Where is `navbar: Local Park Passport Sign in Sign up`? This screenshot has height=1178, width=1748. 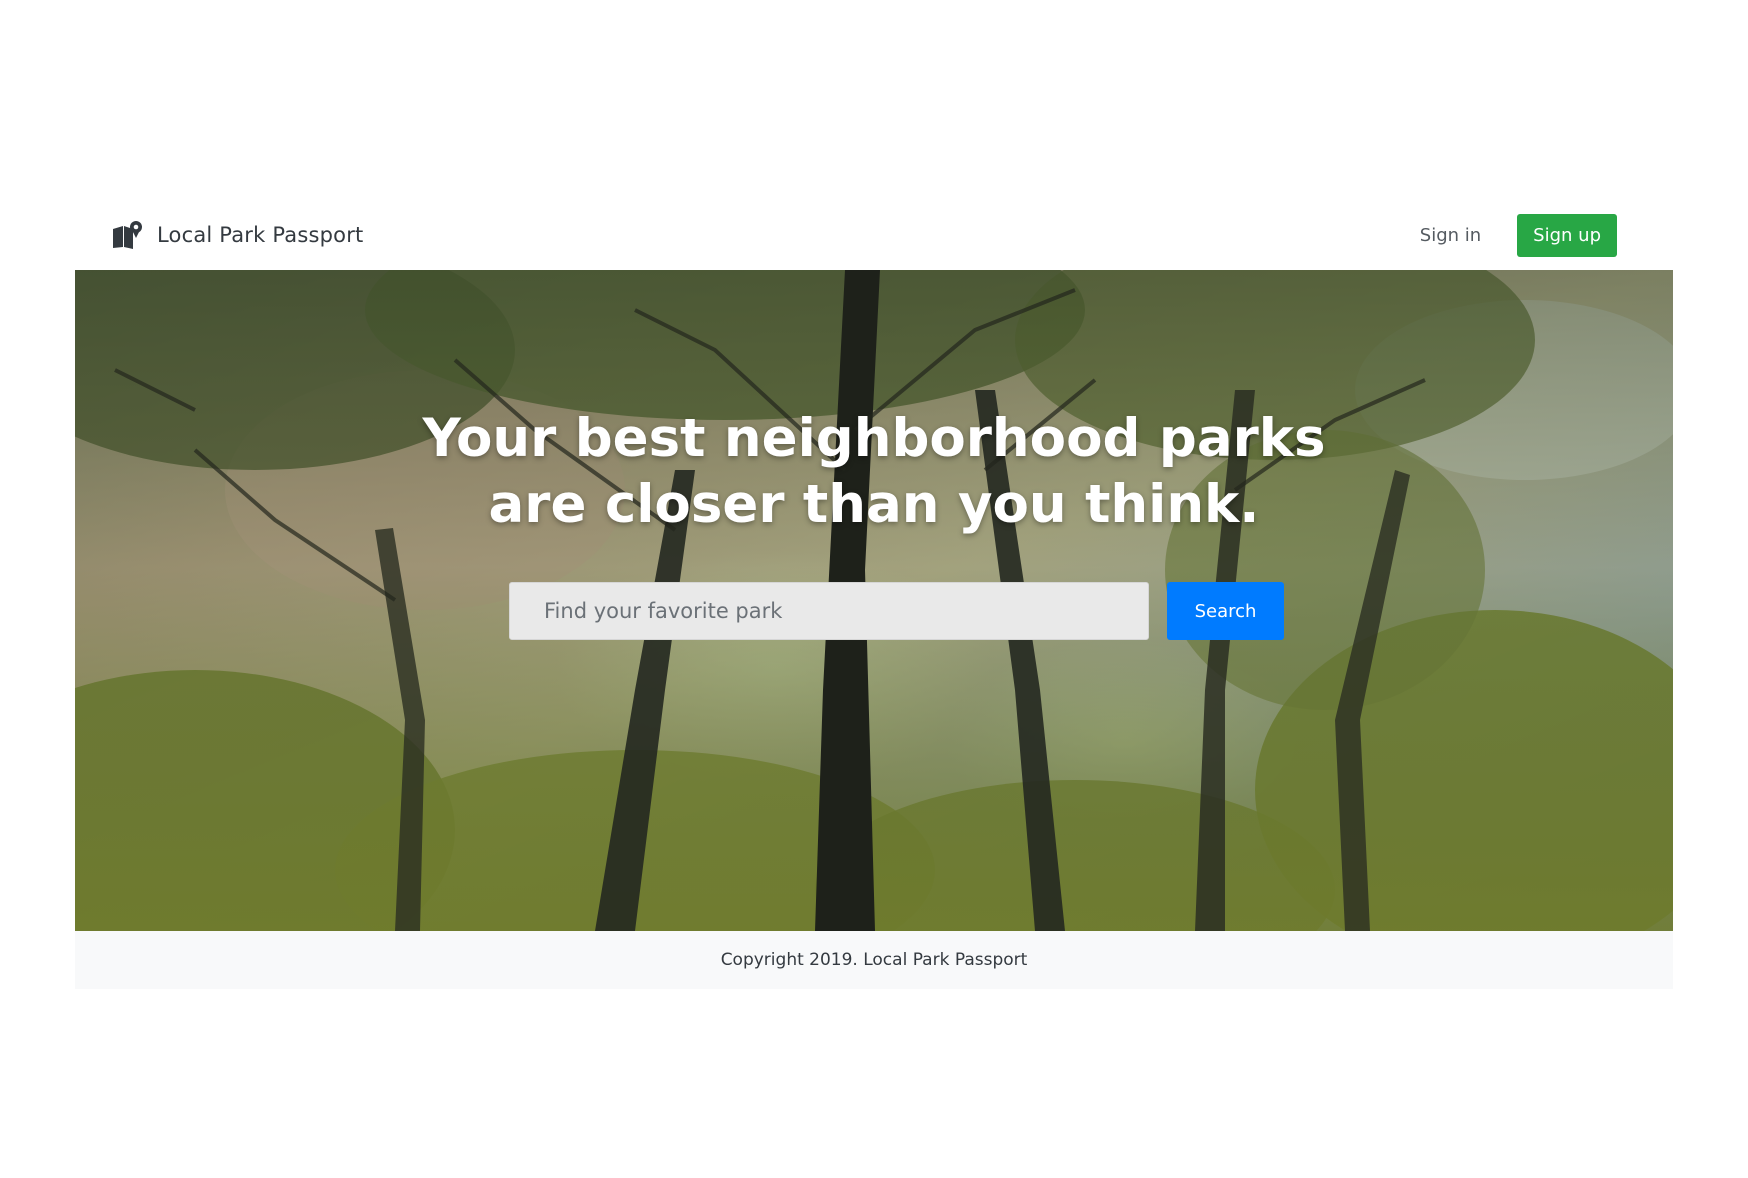
navbar: Local Park Passport Sign in Sign up is located at coordinates (874, 235).